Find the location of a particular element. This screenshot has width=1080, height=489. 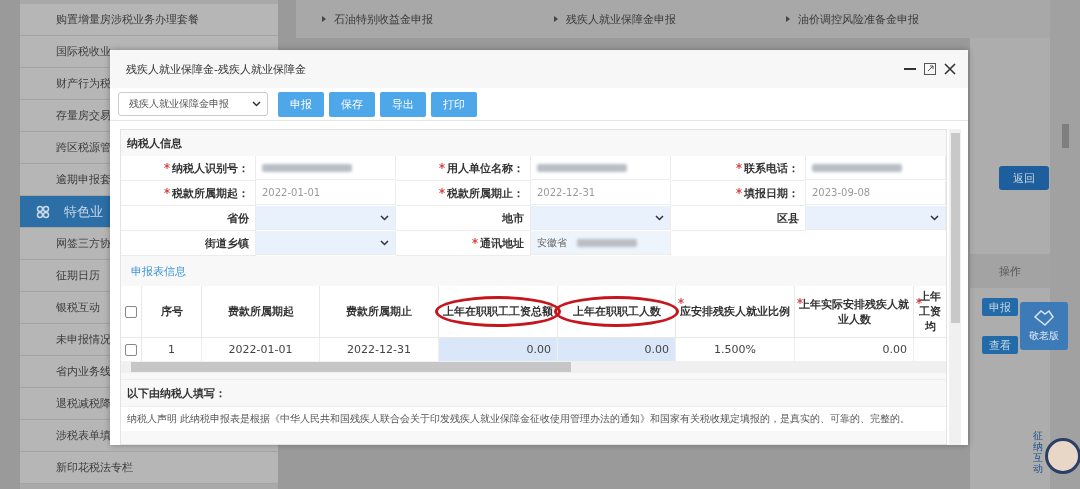

column-header: 操作 is located at coordinates (1010, 271).